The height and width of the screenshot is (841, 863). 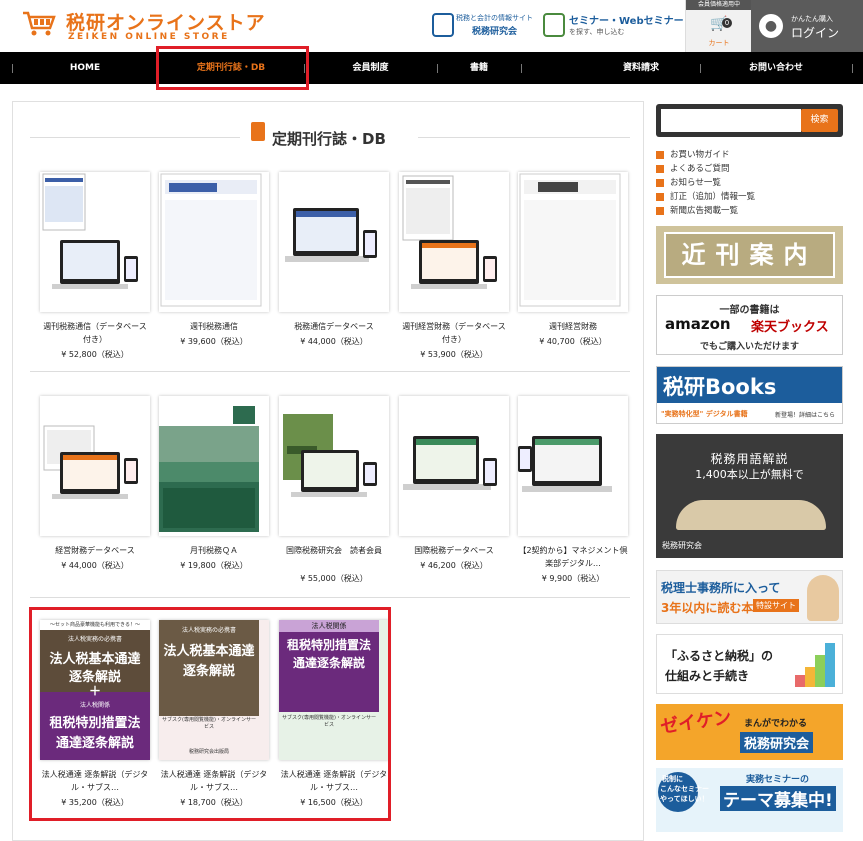 What do you see at coordinates (214, 341) in the screenshot?
I see `product-price: ¥ 39,600（税込）` at bounding box center [214, 341].